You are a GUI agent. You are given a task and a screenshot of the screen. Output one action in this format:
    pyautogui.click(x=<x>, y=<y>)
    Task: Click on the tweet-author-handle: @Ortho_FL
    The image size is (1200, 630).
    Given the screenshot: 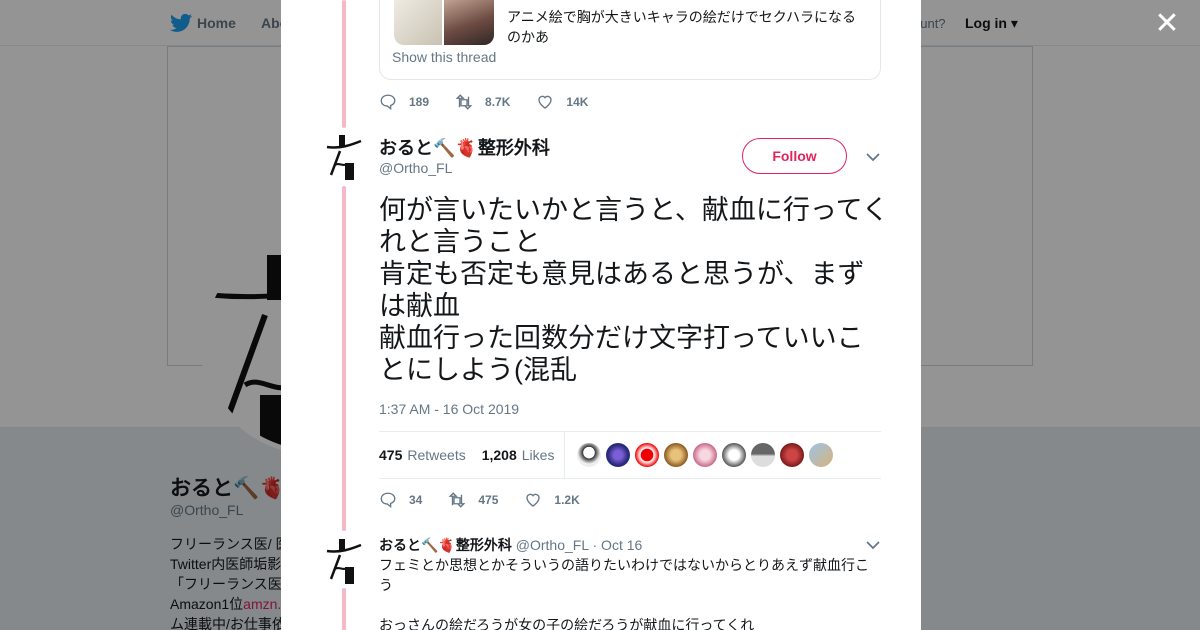 What is the action you would take?
    pyautogui.click(x=415, y=168)
    